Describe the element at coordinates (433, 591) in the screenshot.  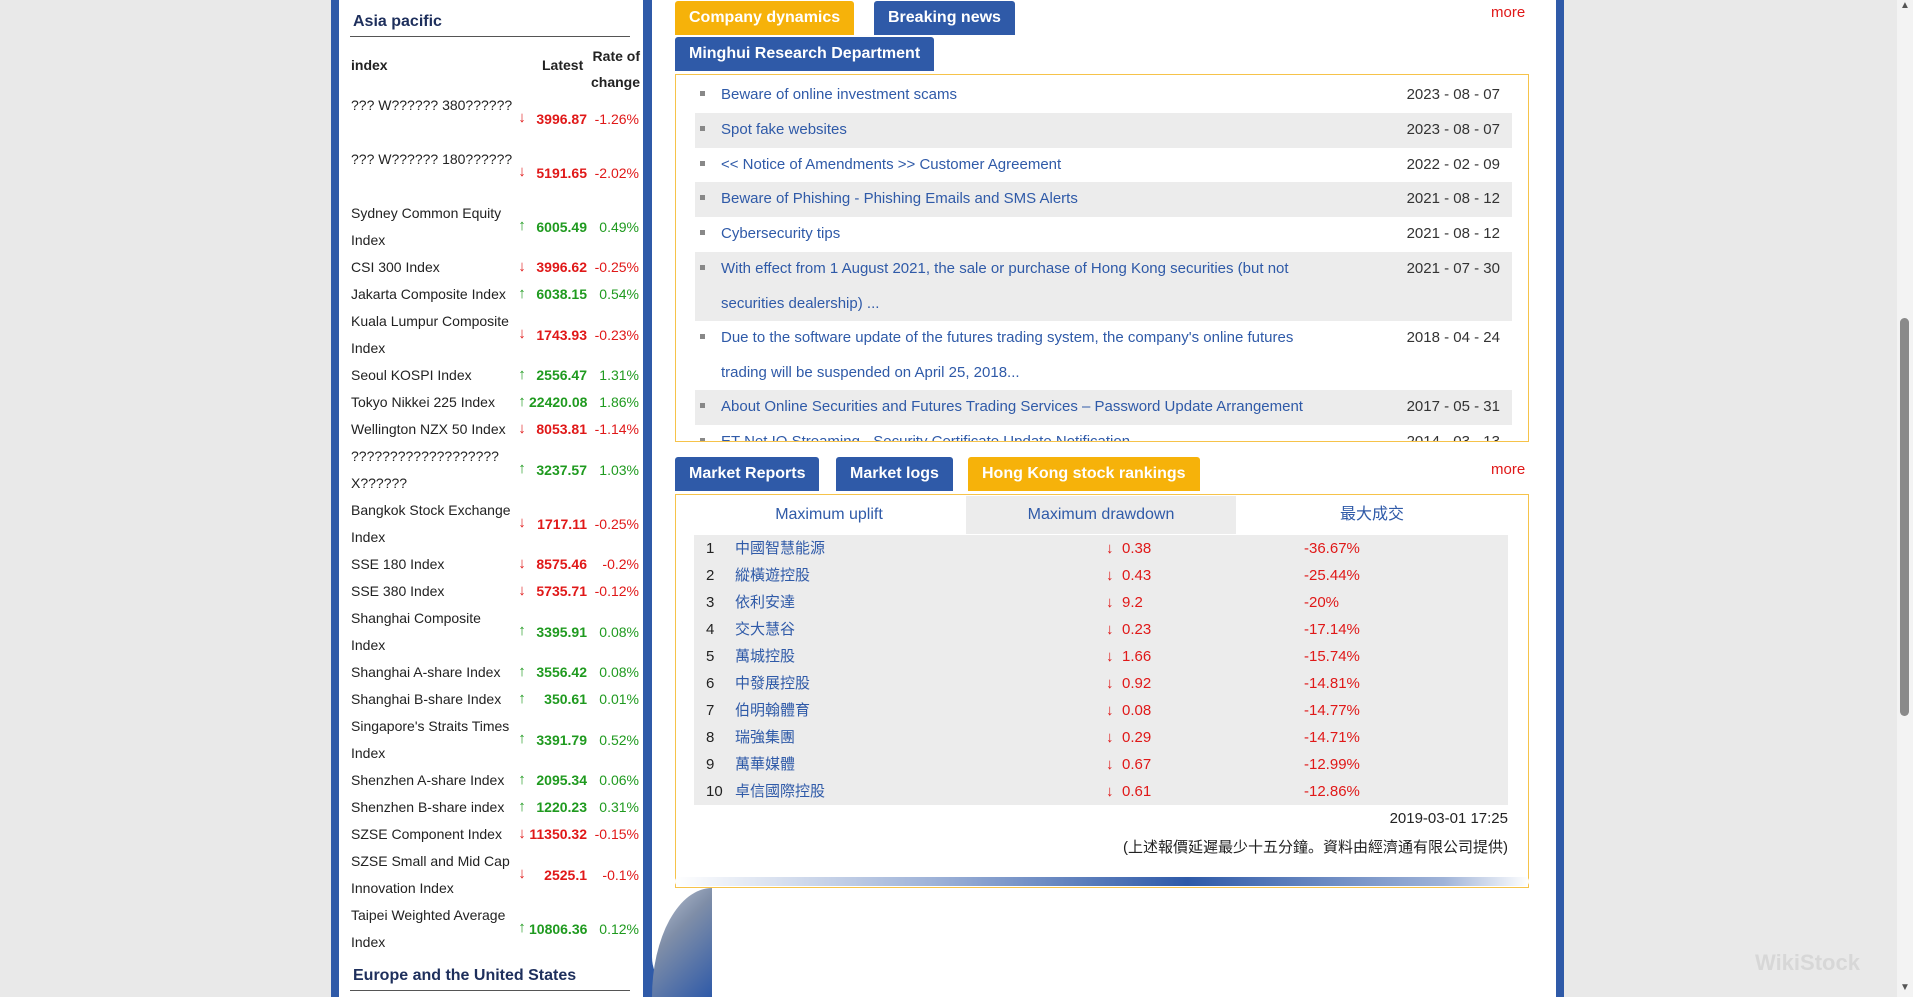
I see `index-name: SSE 380 Index` at that location.